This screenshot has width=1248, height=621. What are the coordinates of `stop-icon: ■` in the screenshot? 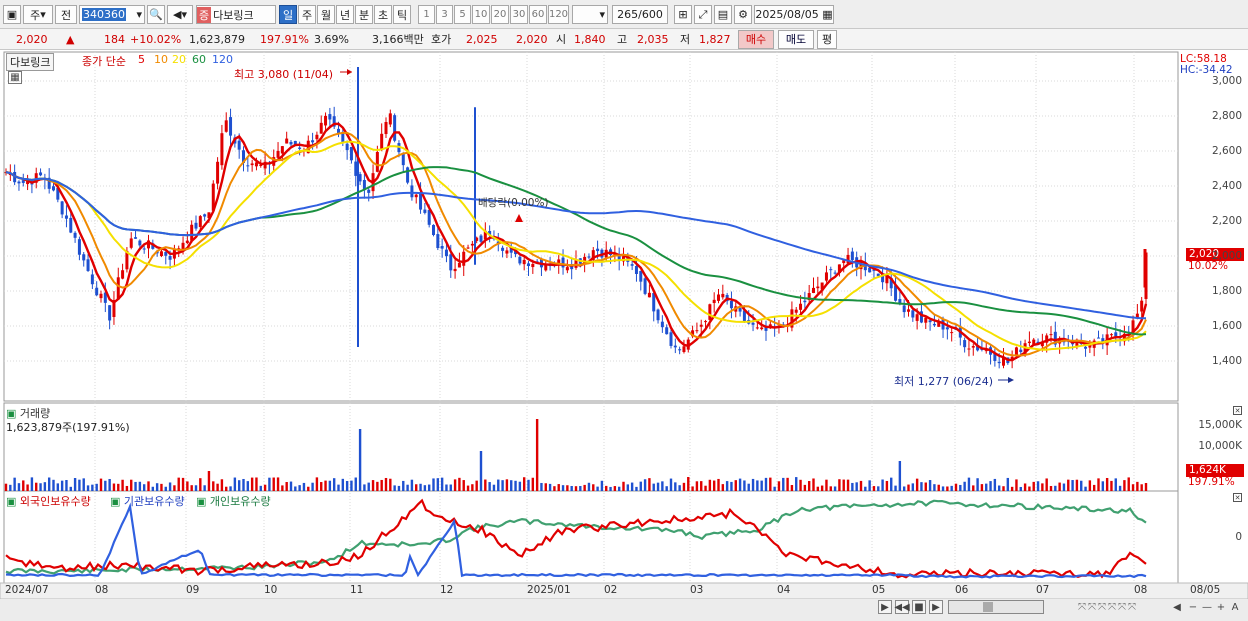 It's located at (919, 607).